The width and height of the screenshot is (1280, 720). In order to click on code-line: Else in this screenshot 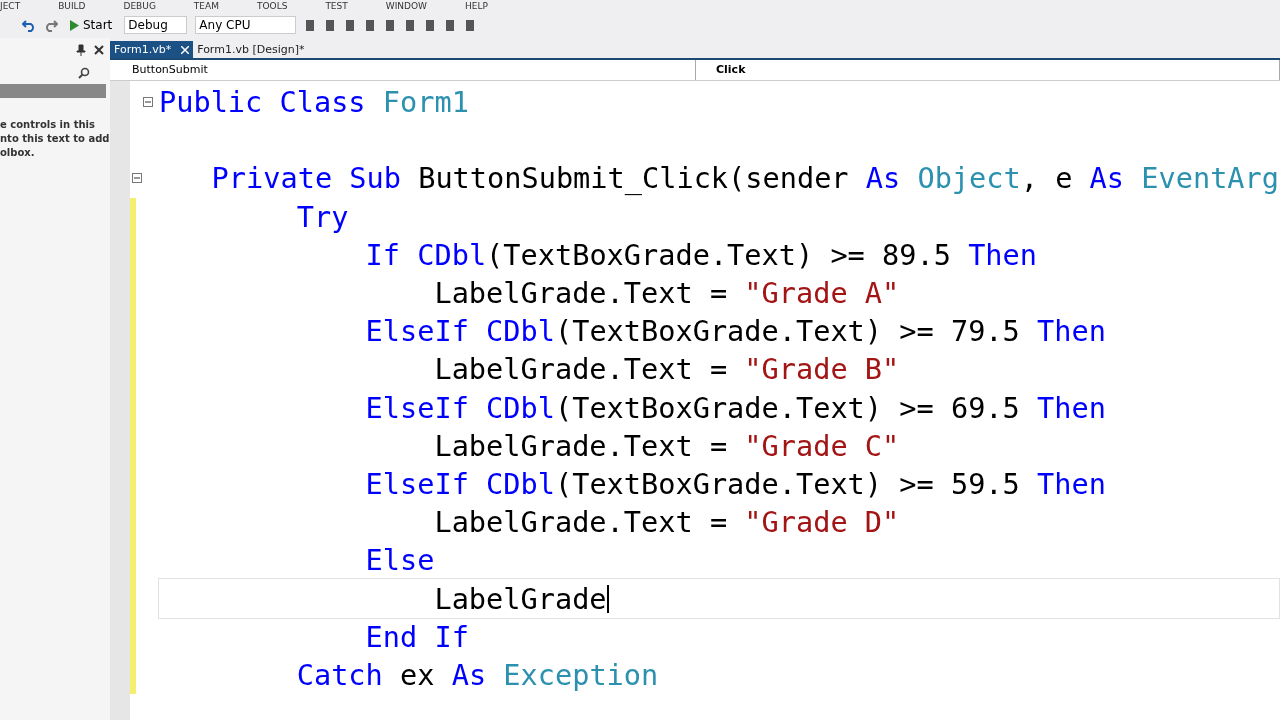, I will do `click(399, 560)`.